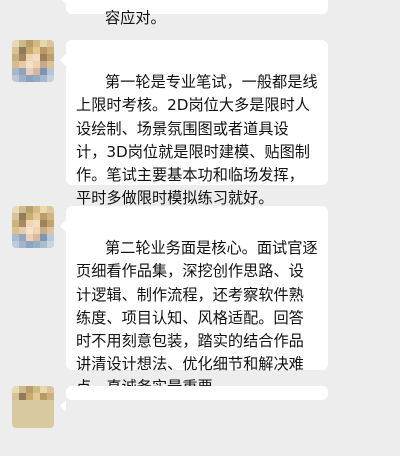 The height and width of the screenshot is (456, 400). I want to click on message-bubble, so click(194, 399).